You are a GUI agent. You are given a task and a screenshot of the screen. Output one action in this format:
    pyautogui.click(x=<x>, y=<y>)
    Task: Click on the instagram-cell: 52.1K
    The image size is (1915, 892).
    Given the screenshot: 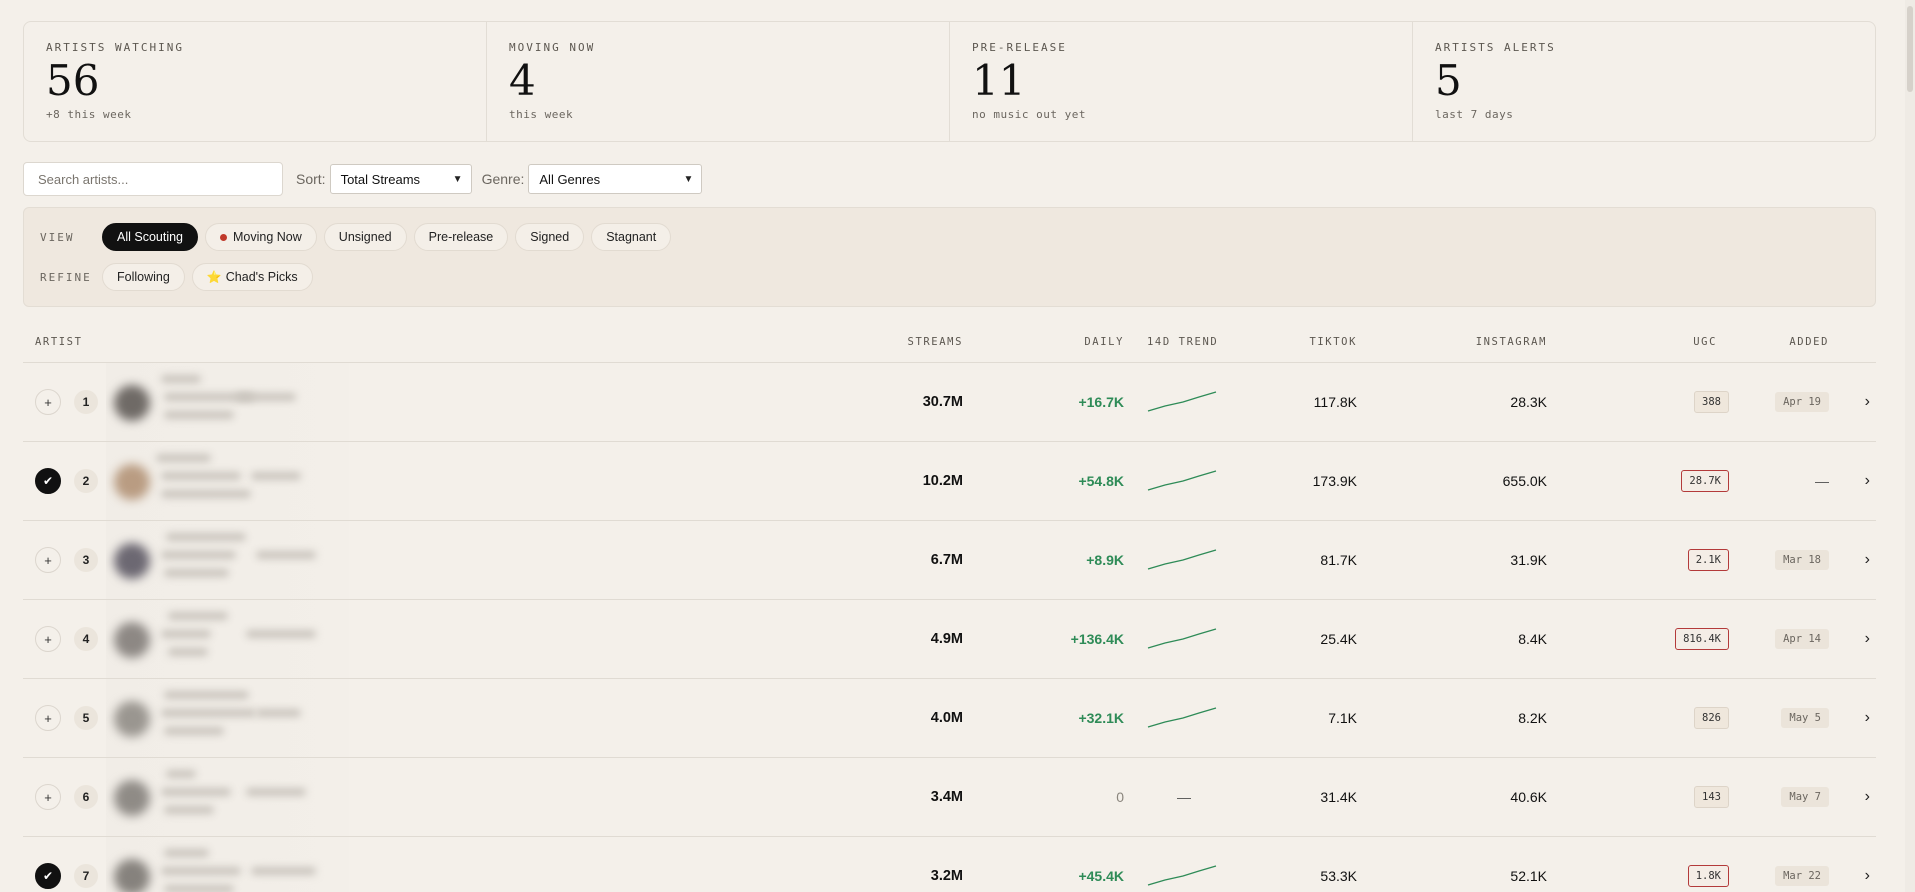 What is the action you would take?
    pyautogui.click(x=1528, y=864)
    